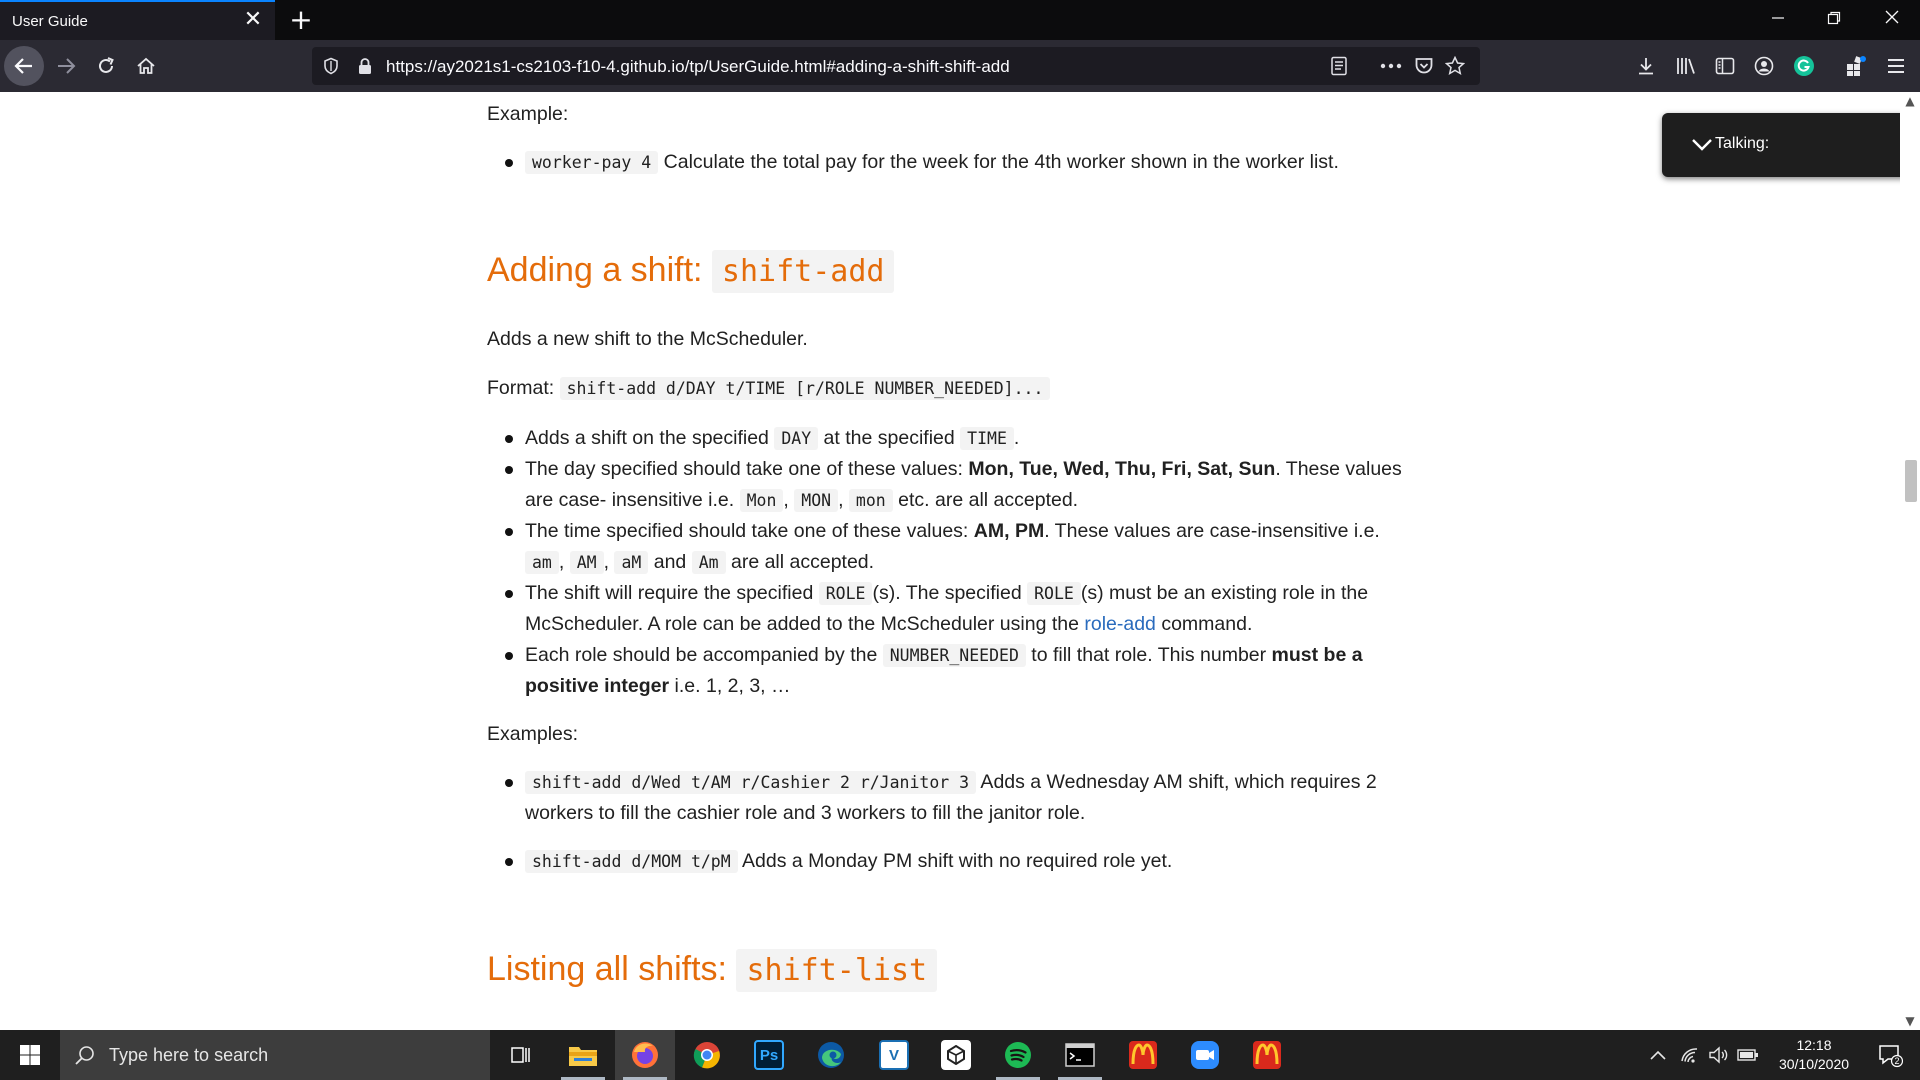 This screenshot has height=1080, width=1920. I want to click on reload-icon, so click(106, 66).